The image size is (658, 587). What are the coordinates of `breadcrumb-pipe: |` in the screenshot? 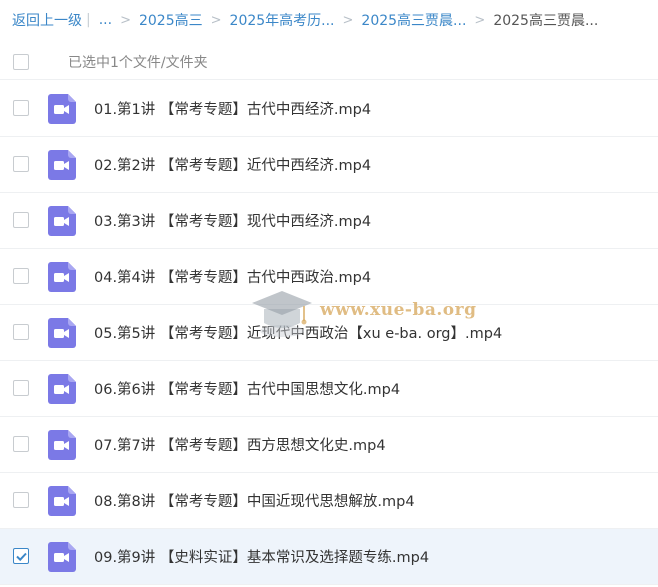 It's located at (88, 20).